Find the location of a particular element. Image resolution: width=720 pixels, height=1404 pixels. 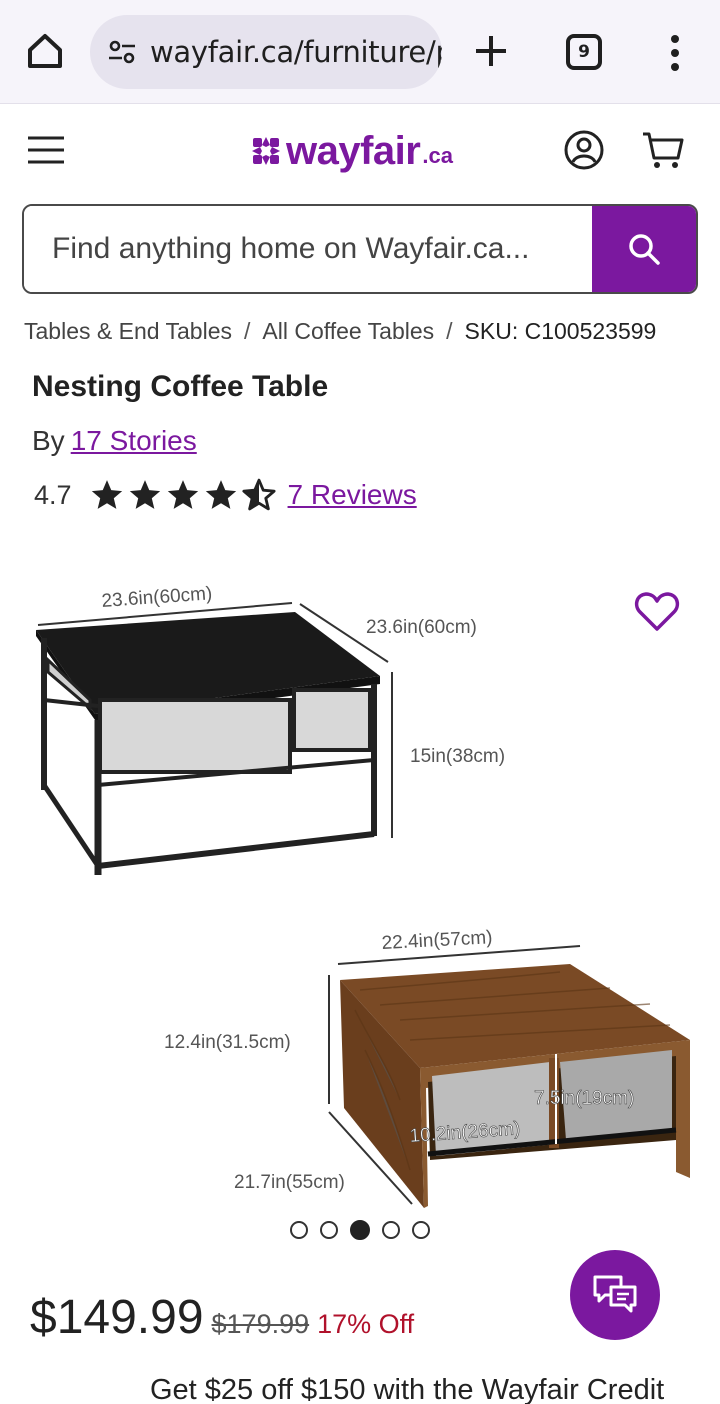

dimension-label: 15in(38cm) is located at coordinates (457, 756).